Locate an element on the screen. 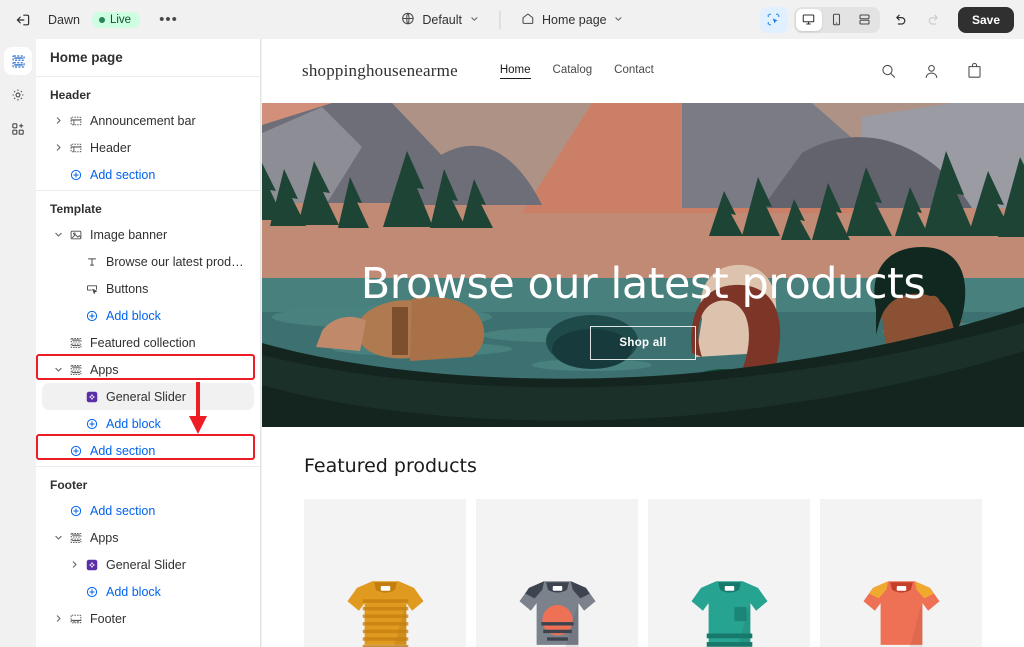 The image size is (1024, 647). cart-icon is located at coordinates (974, 71).